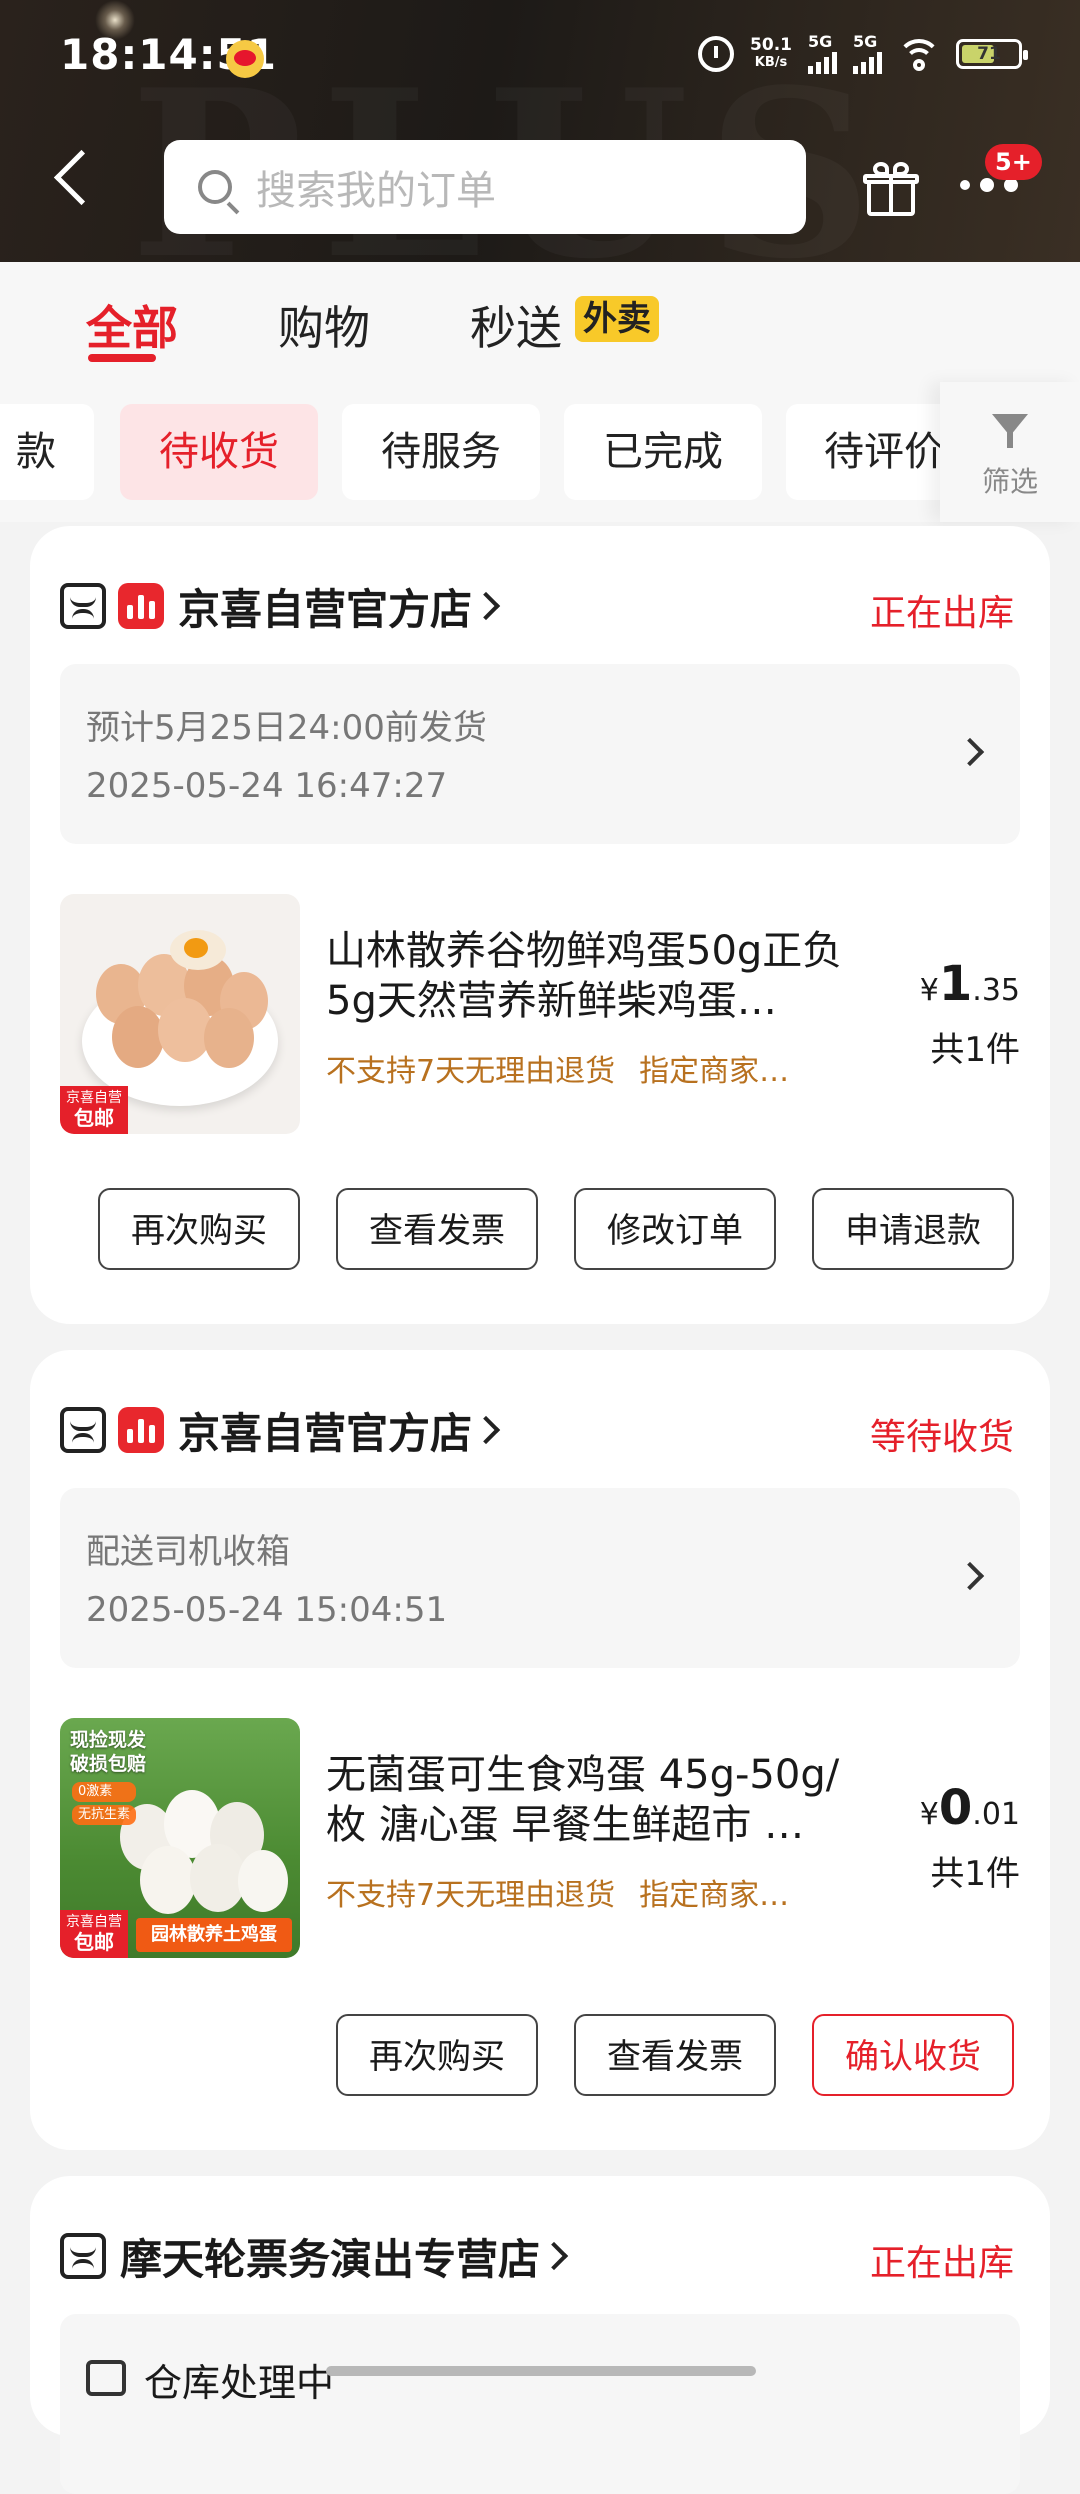  I want to click on logistics-time: 2025-05-24 16:47:27, so click(267, 786).